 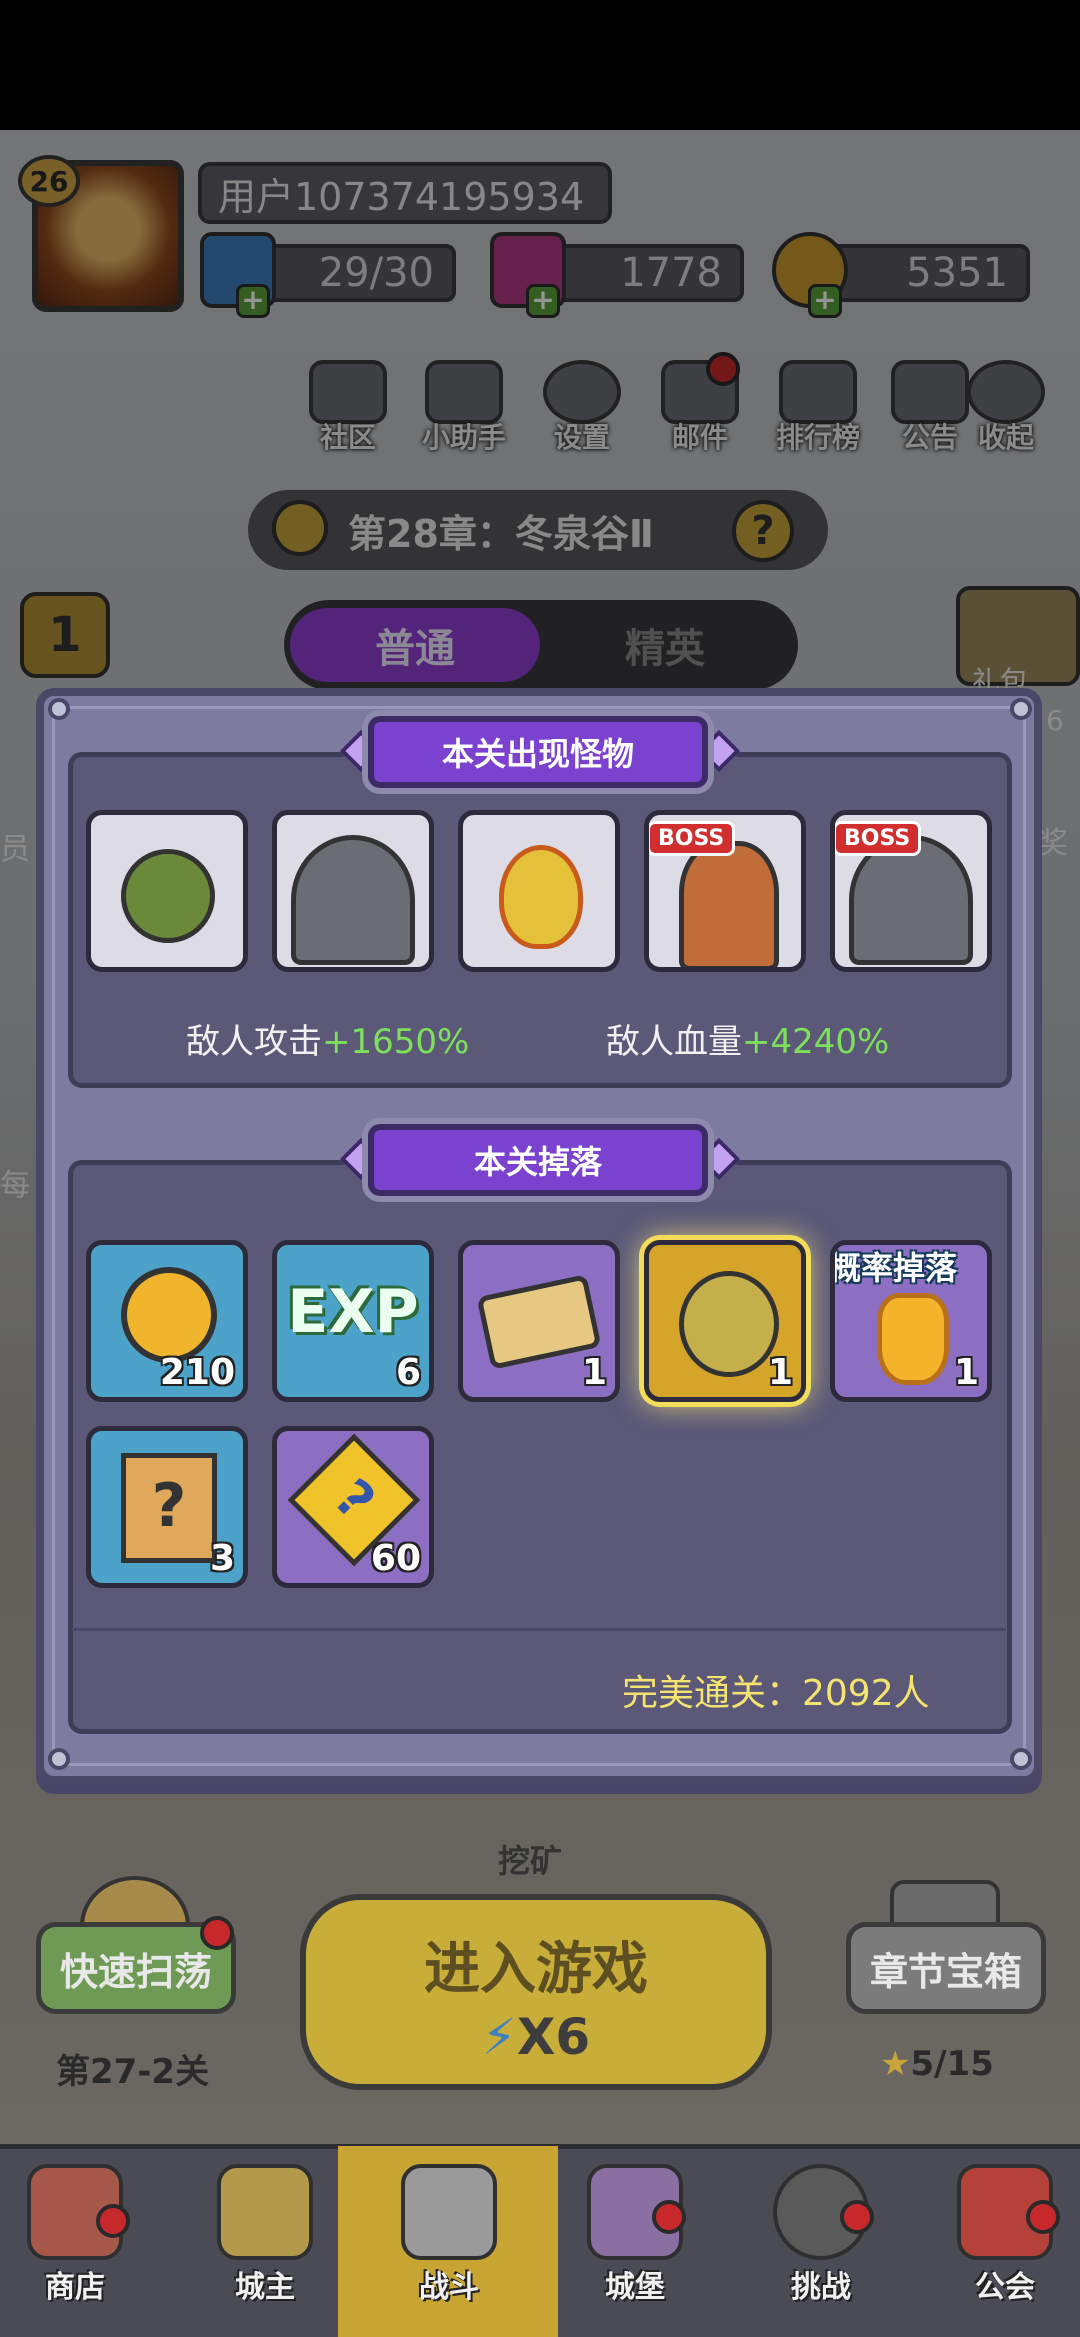 I want to click on mystery-gem-bag-icon, so click(x=729, y=1324).